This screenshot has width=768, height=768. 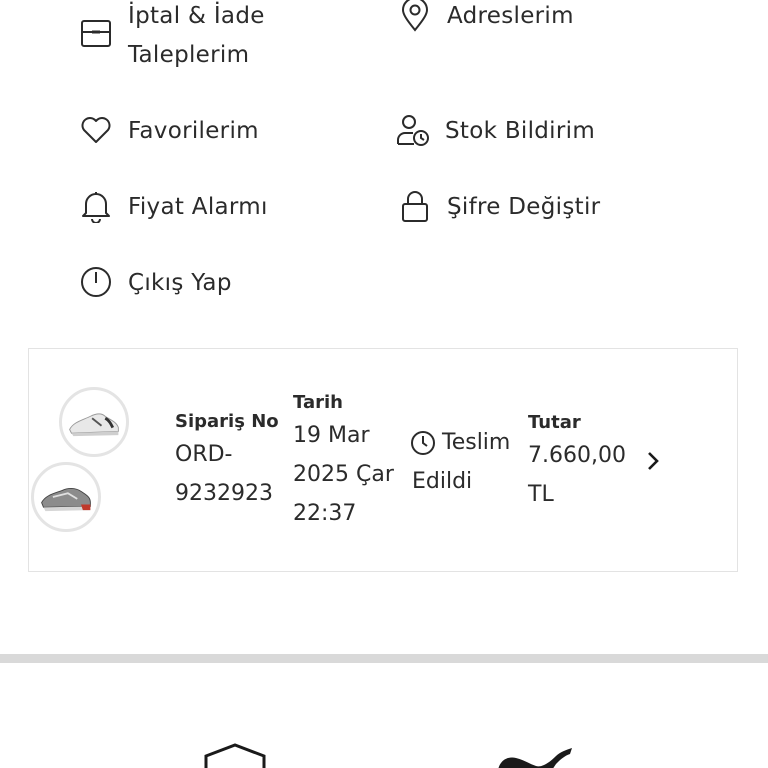 I want to click on order-number-column: Sipariş No ORD- 9232923, so click(x=227, y=461).